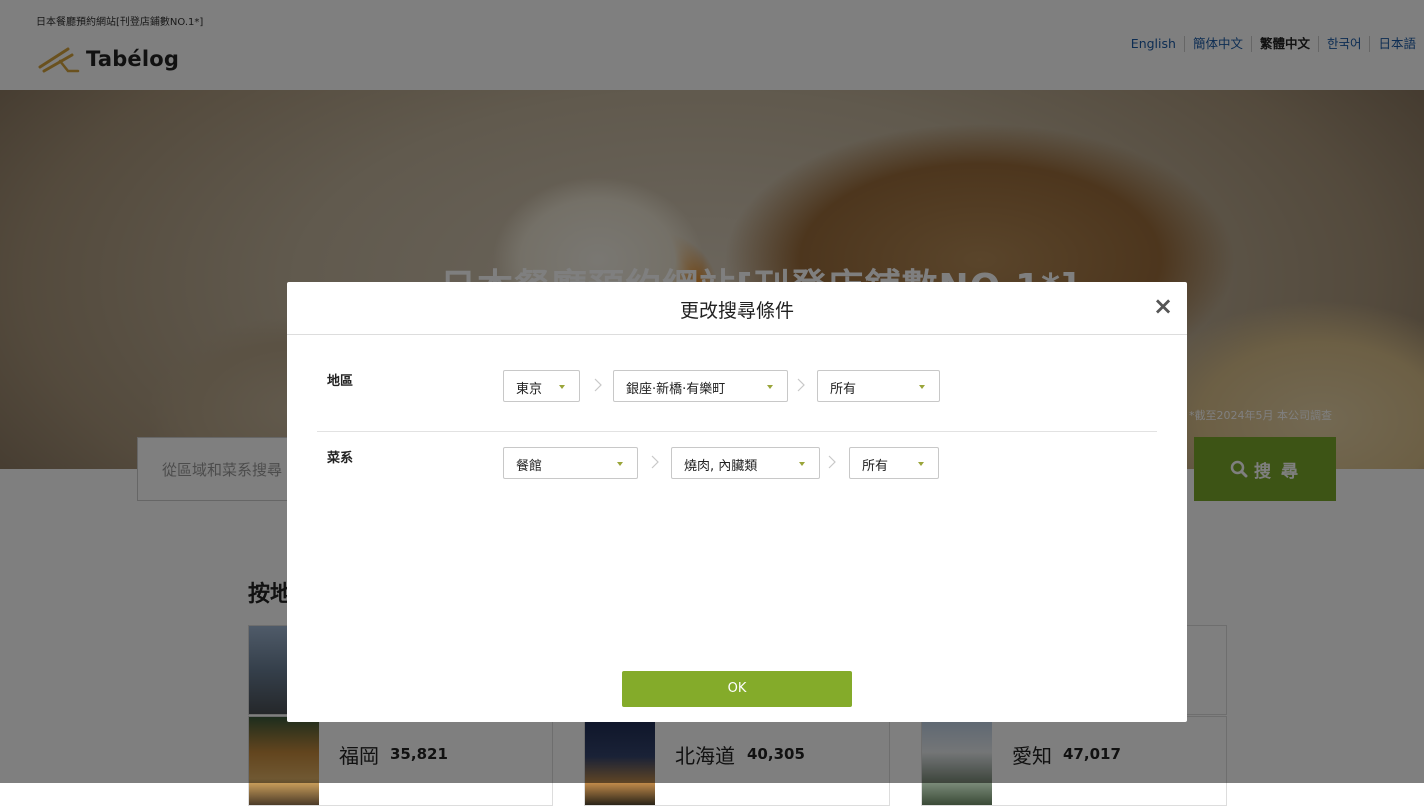 The width and height of the screenshot is (1424, 806). I want to click on modal-header: 更改搜尋條件 ×, so click(737, 308).